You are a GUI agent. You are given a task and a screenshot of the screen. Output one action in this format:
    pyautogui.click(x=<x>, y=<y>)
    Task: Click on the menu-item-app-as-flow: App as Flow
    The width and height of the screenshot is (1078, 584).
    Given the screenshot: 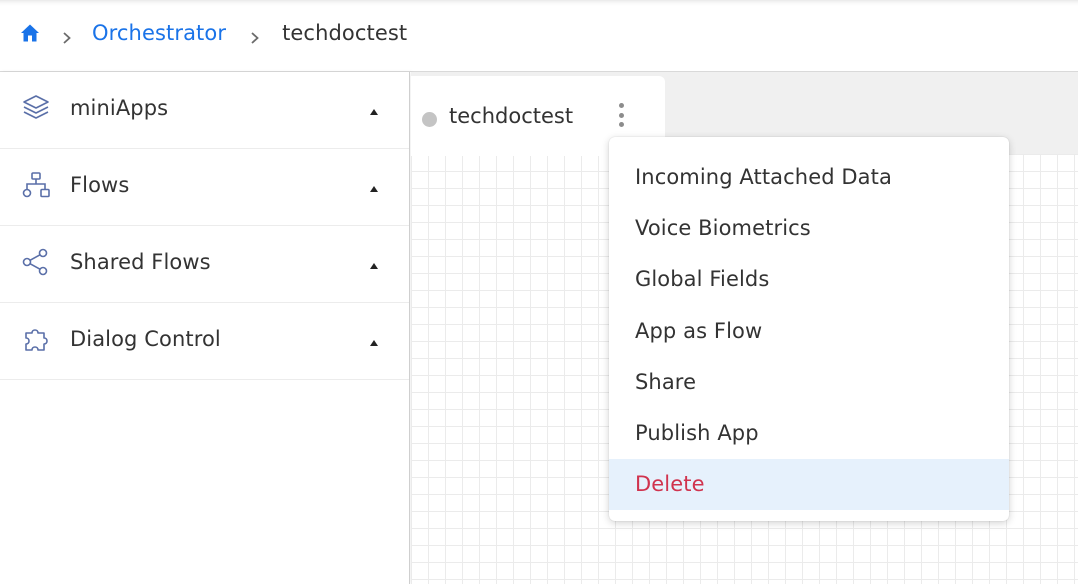 What is the action you would take?
    pyautogui.click(x=809, y=330)
    